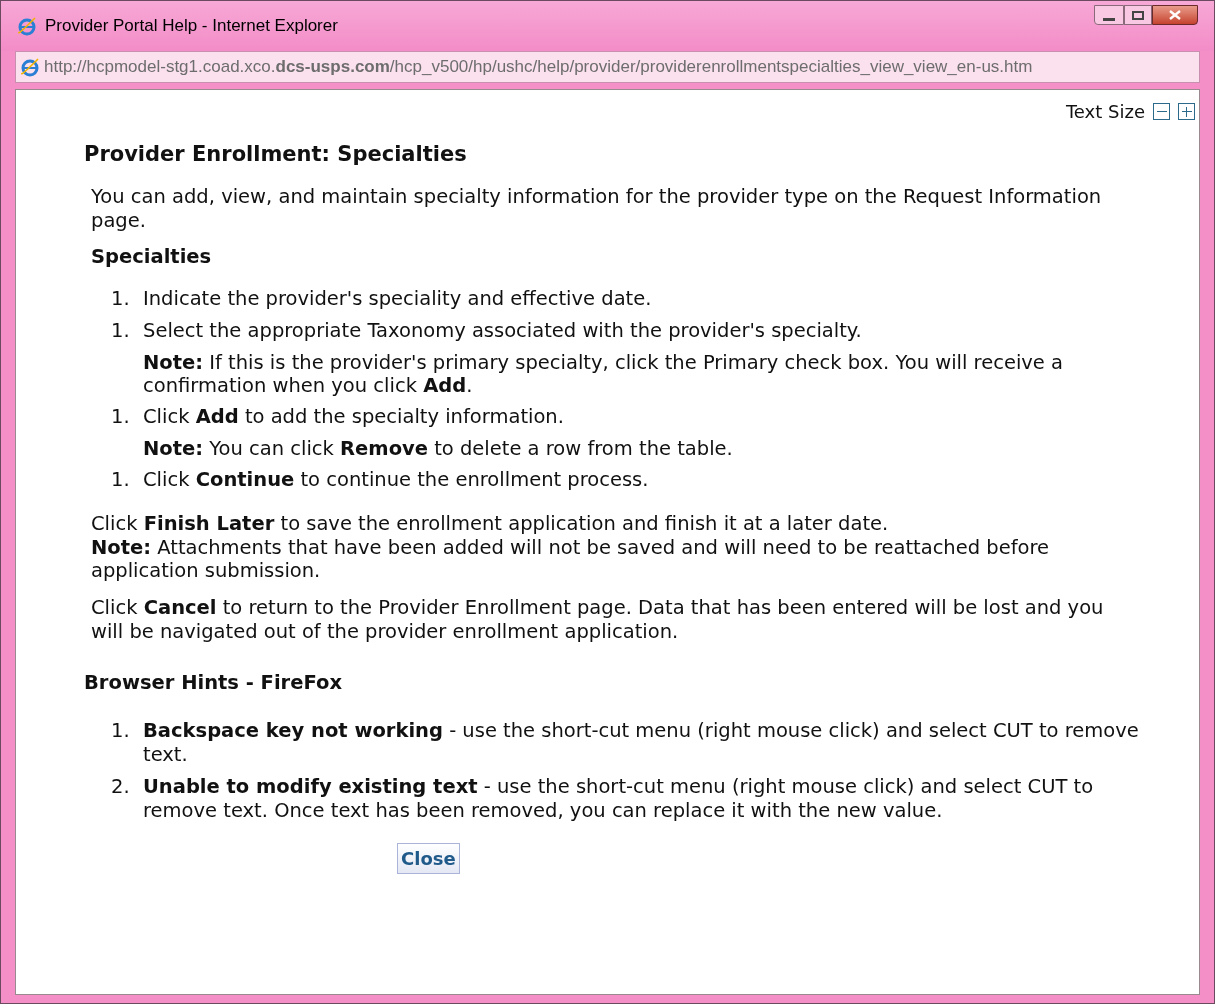  I want to click on window-title: Provider Portal Help - Internet Explorer, so click(191, 26).